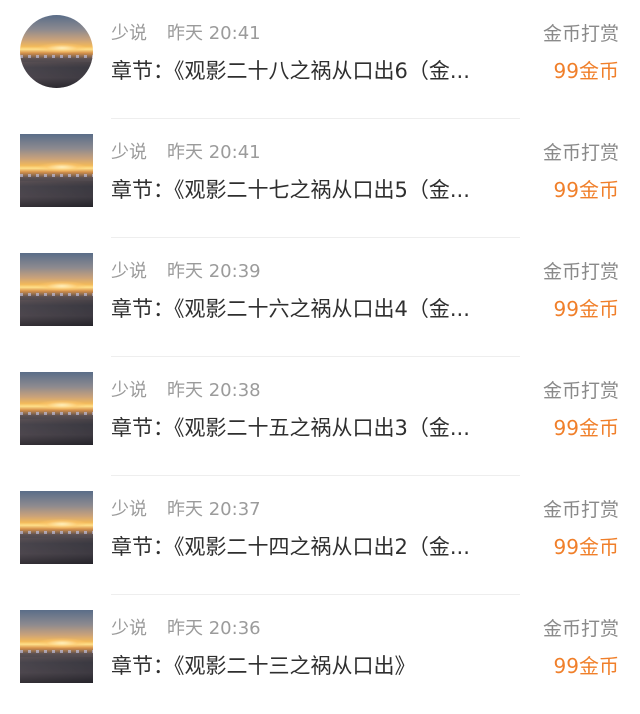 Image resolution: width=640 pixels, height=714 pixels. Describe the element at coordinates (214, 628) in the screenshot. I see `timestamp: 昨天 20:36` at that location.